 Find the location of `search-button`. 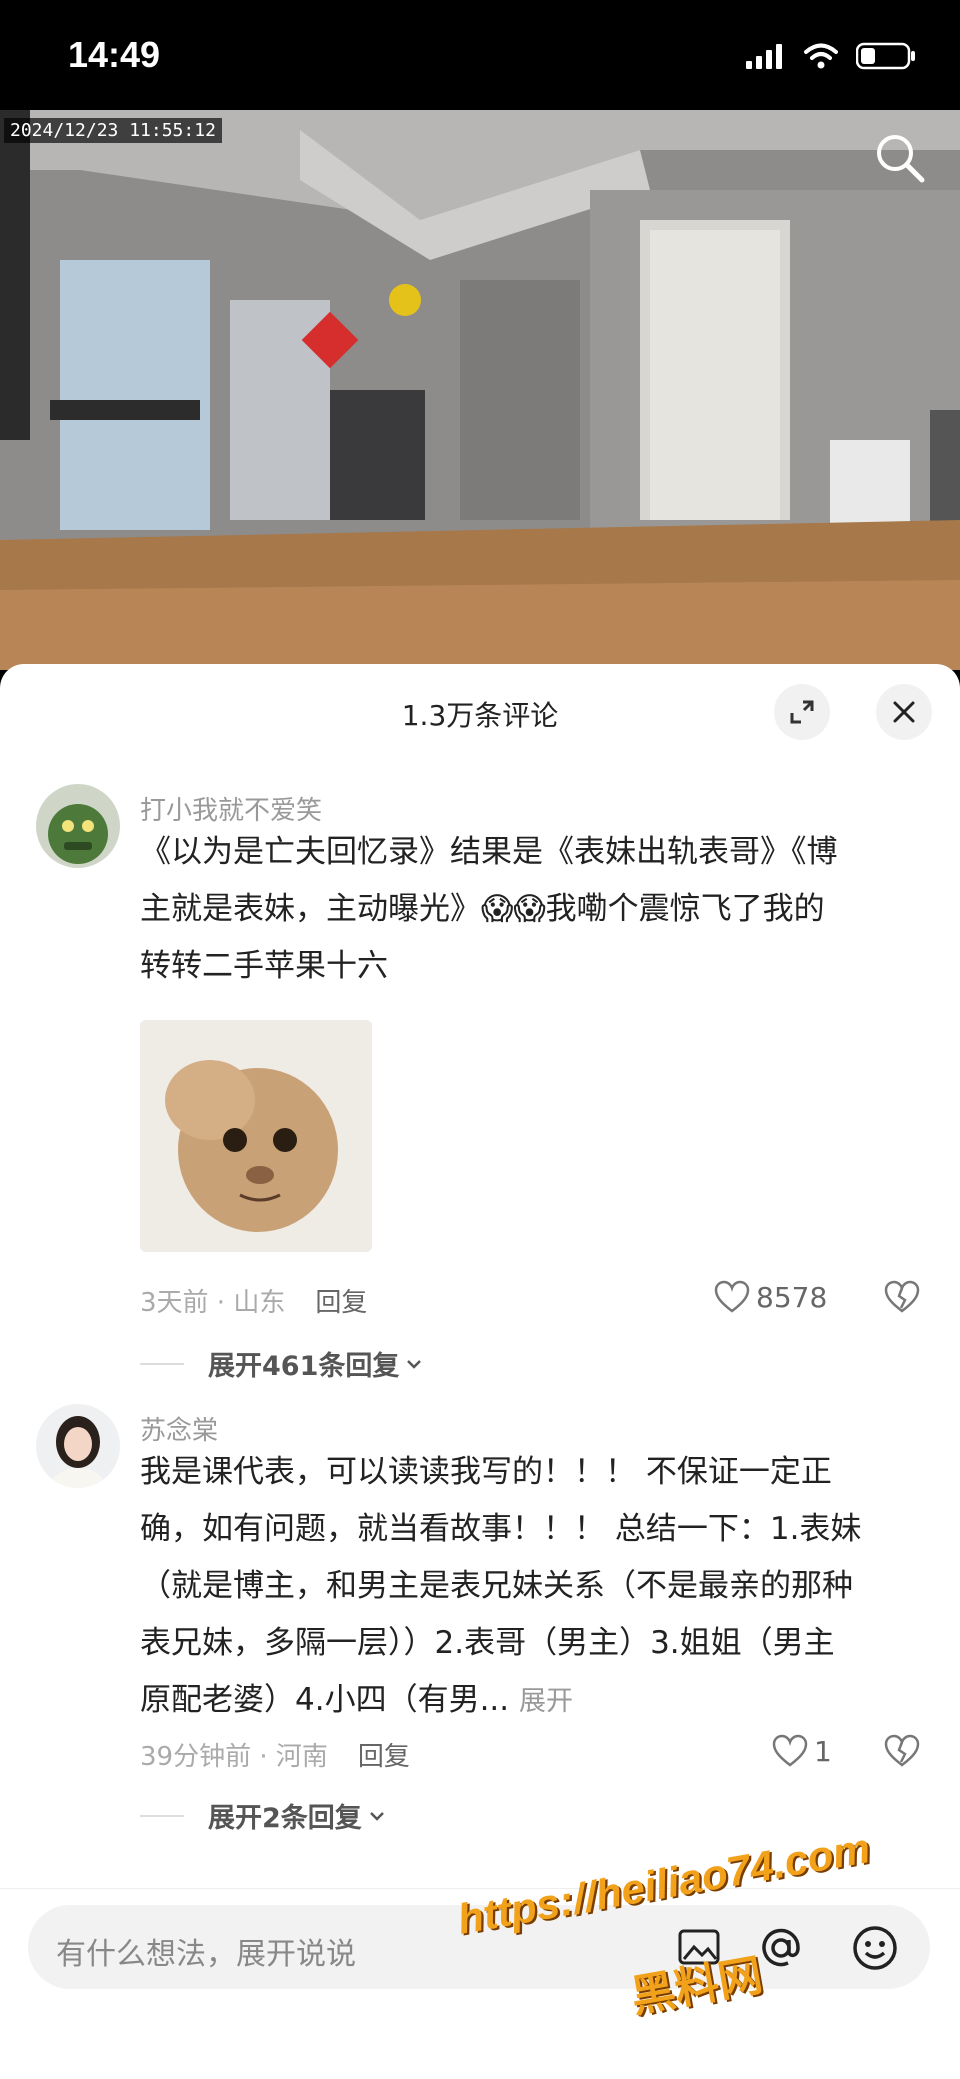

search-button is located at coordinates (900, 160).